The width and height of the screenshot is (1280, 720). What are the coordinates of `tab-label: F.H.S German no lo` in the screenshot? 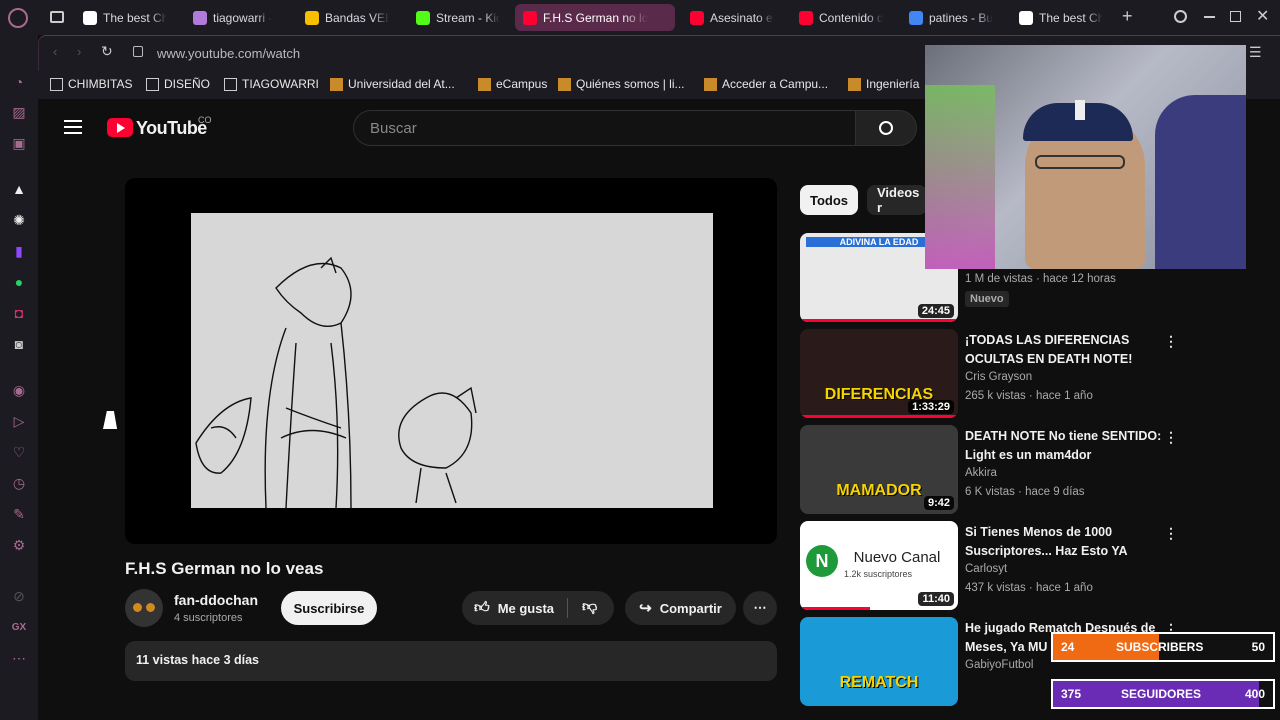 It's located at (596, 17).